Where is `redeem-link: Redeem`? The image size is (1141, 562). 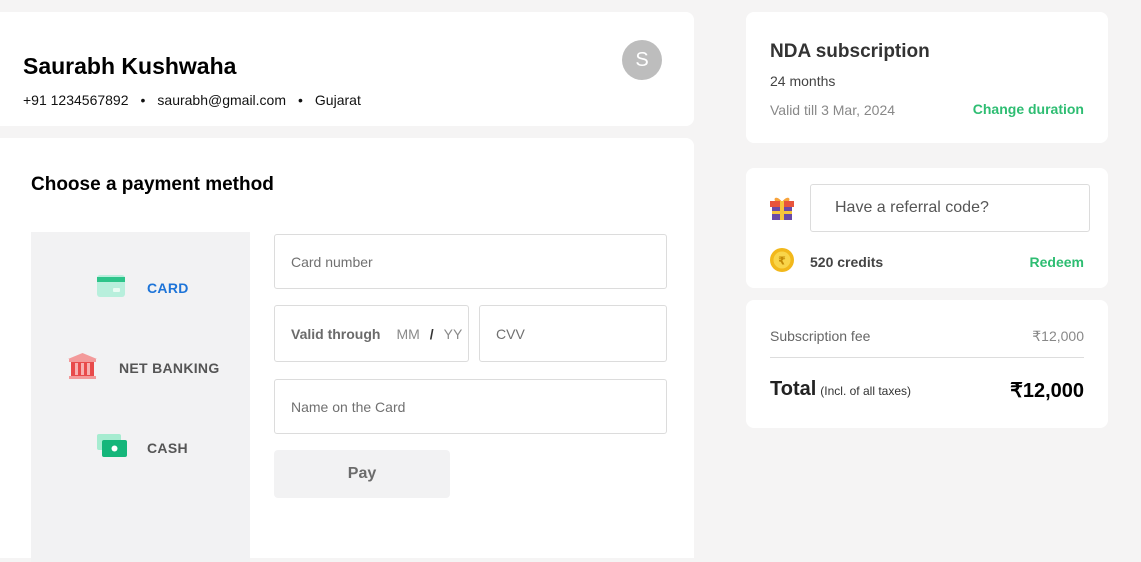 redeem-link: Redeem is located at coordinates (1057, 262).